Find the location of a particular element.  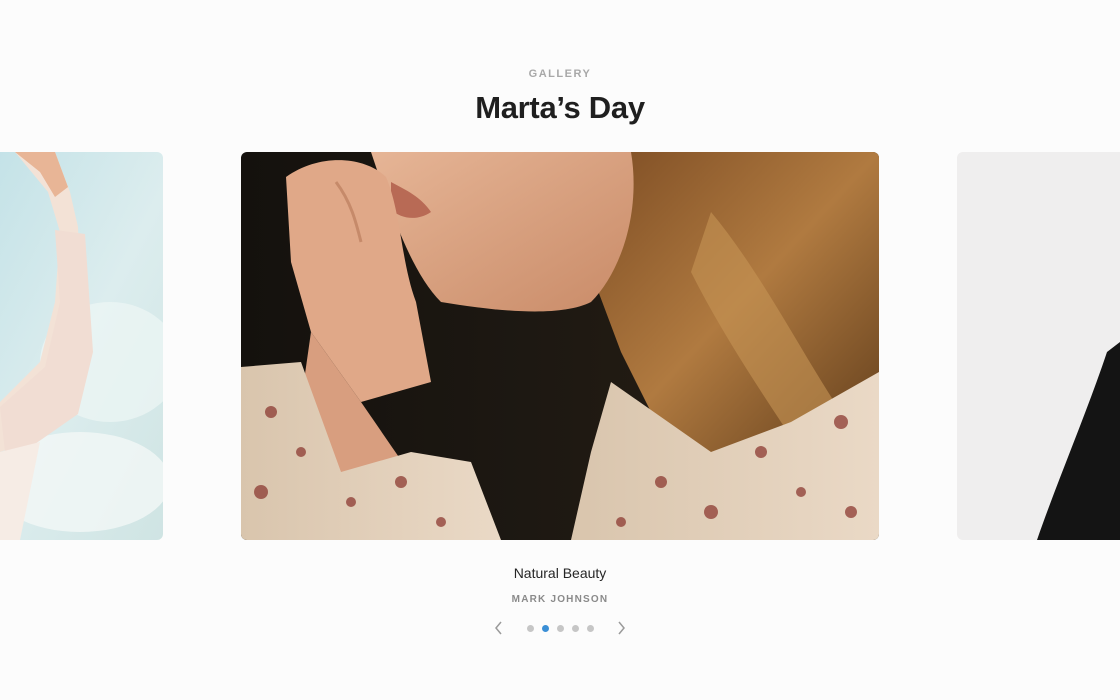

pagination-dots is located at coordinates (560, 628).